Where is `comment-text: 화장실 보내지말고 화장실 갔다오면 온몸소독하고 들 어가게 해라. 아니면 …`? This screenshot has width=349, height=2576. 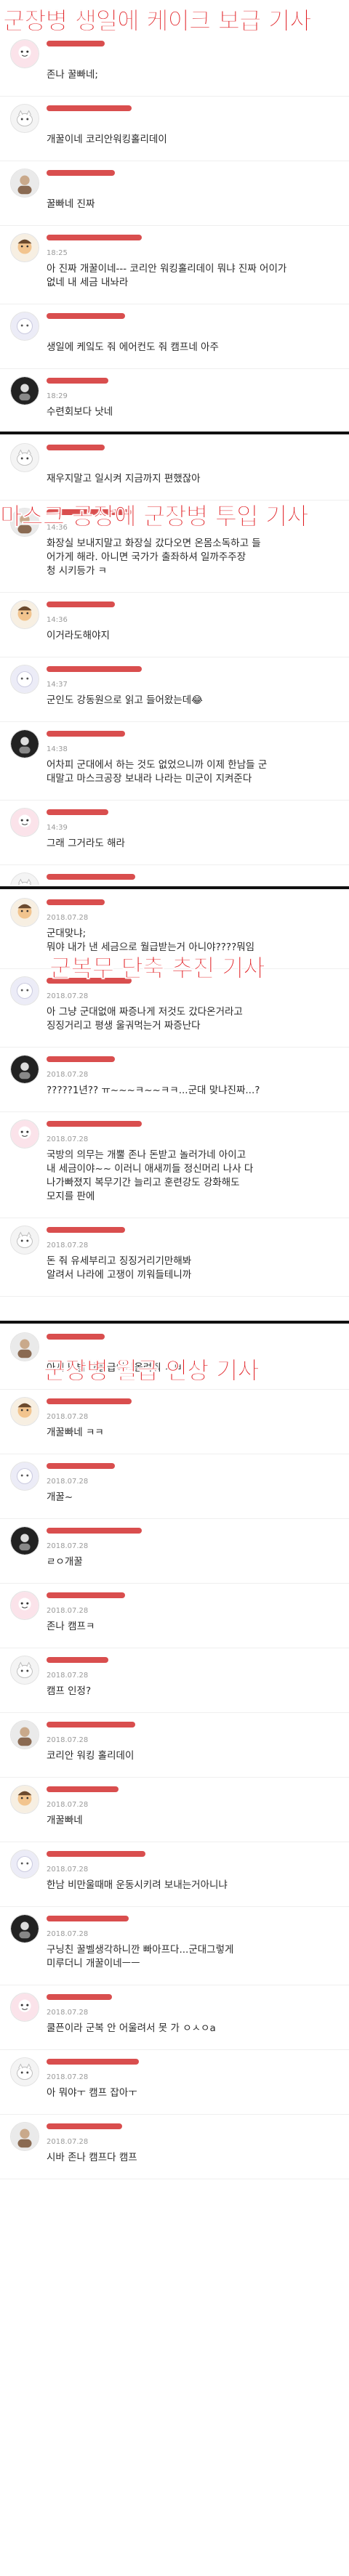 comment-text: 화장실 보내지말고 화장실 갔다오면 온몸소독하고 들 어가게 해라. 아니면 … is located at coordinates (154, 557).